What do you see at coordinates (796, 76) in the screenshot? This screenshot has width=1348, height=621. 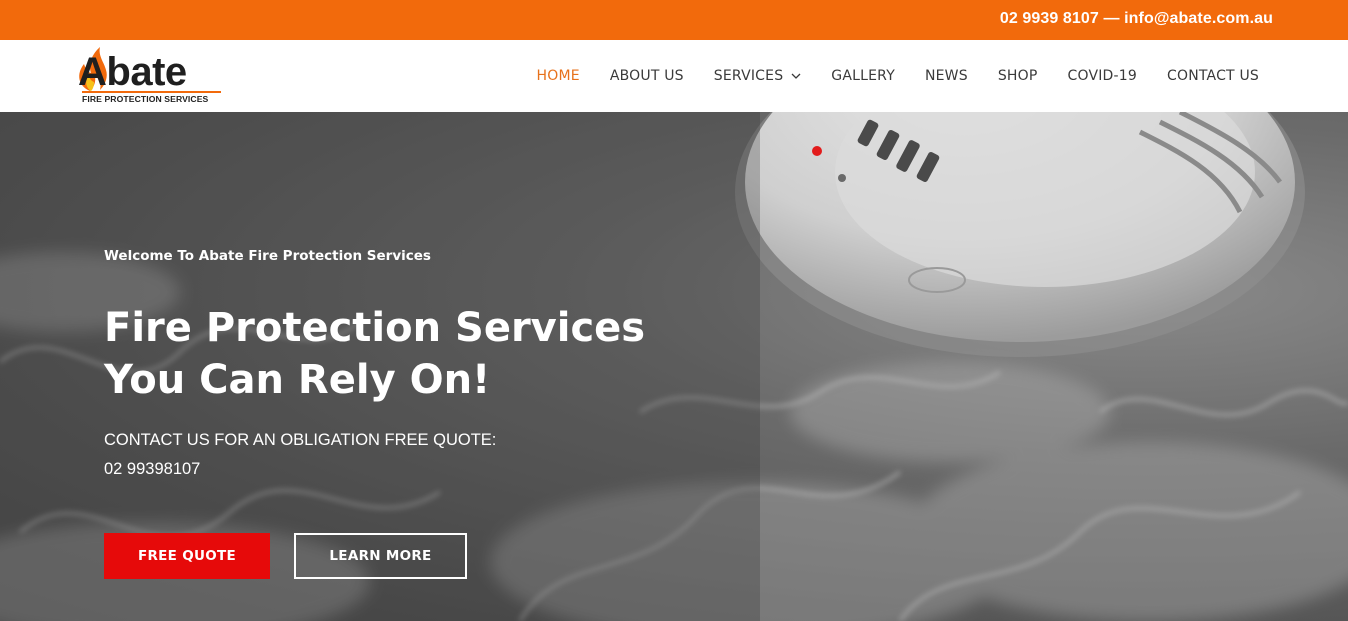 I see `chevron-down-icon` at bounding box center [796, 76].